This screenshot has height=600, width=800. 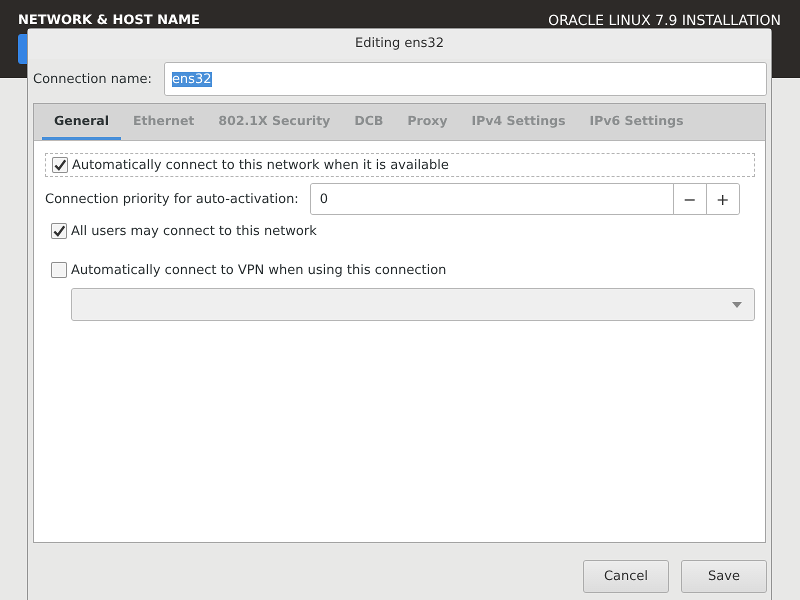 I want to click on checkbox-label: Automatically connect to this network when it is available, so click(x=260, y=165).